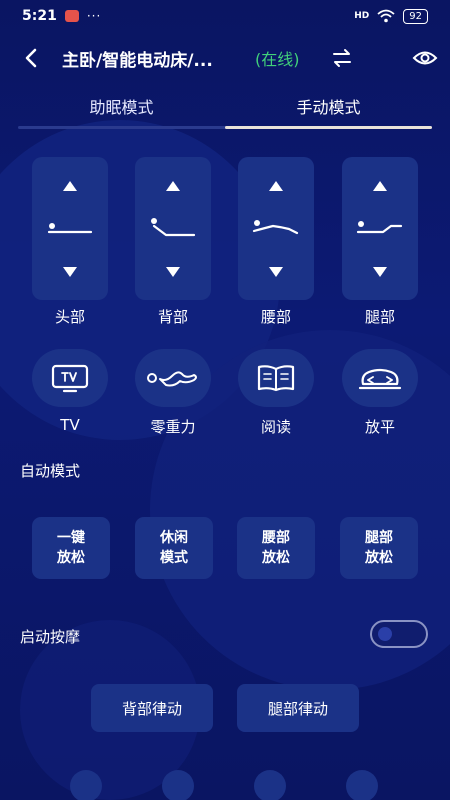 The image size is (450, 800). I want to click on tv-mode-button, so click(70, 378).